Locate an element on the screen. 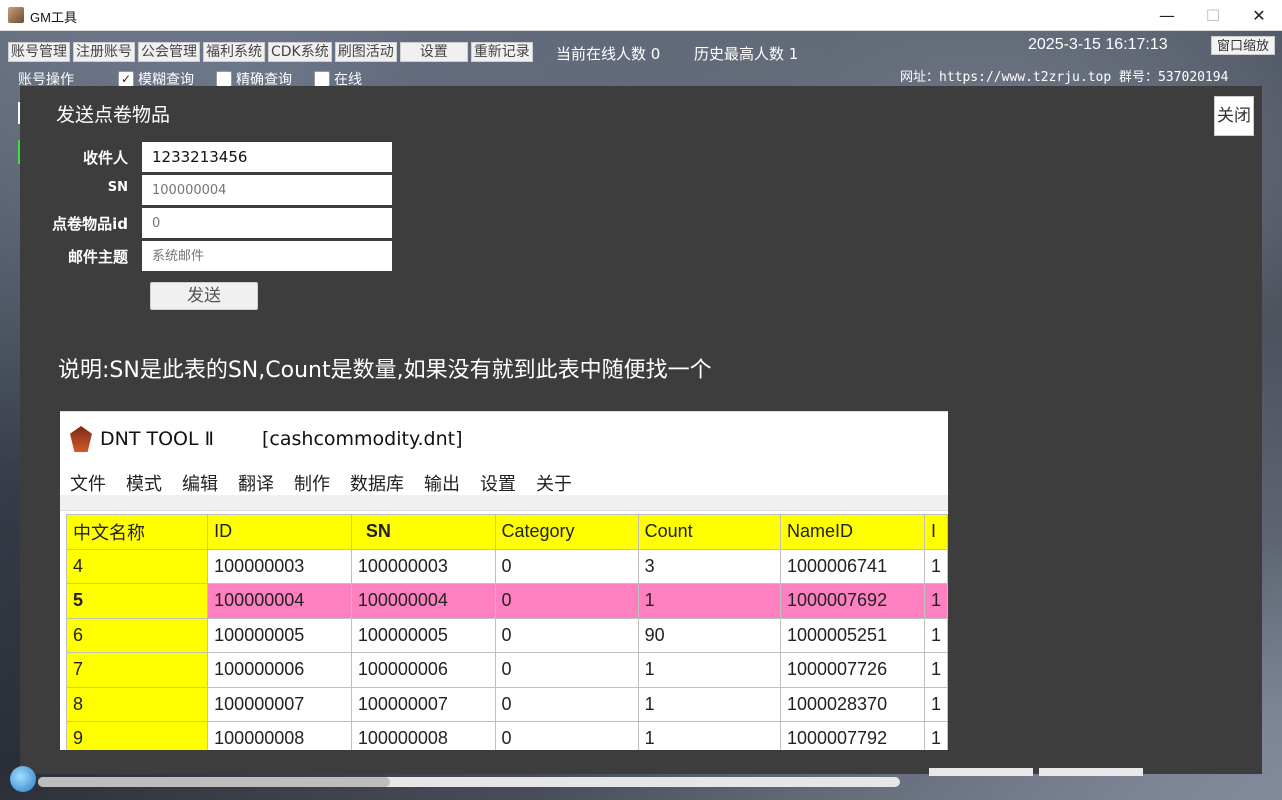 The image size is (1282, 800). send-button: 发送 is located at coordinates (204, 296).